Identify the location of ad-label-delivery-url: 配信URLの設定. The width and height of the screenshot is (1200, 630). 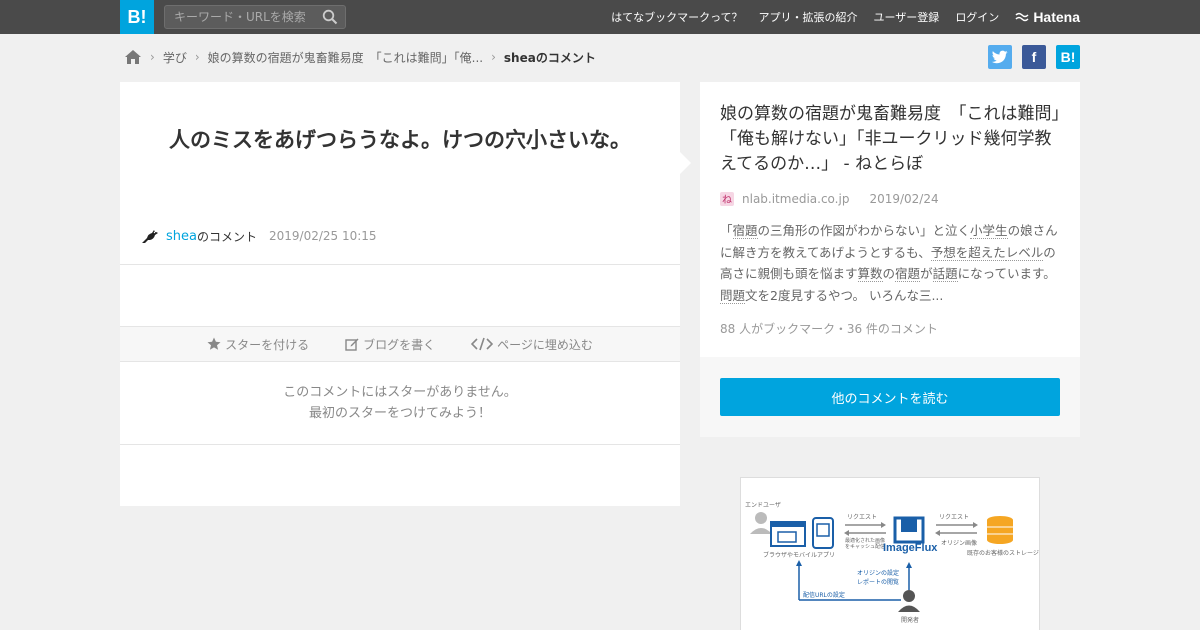
(824, 595).